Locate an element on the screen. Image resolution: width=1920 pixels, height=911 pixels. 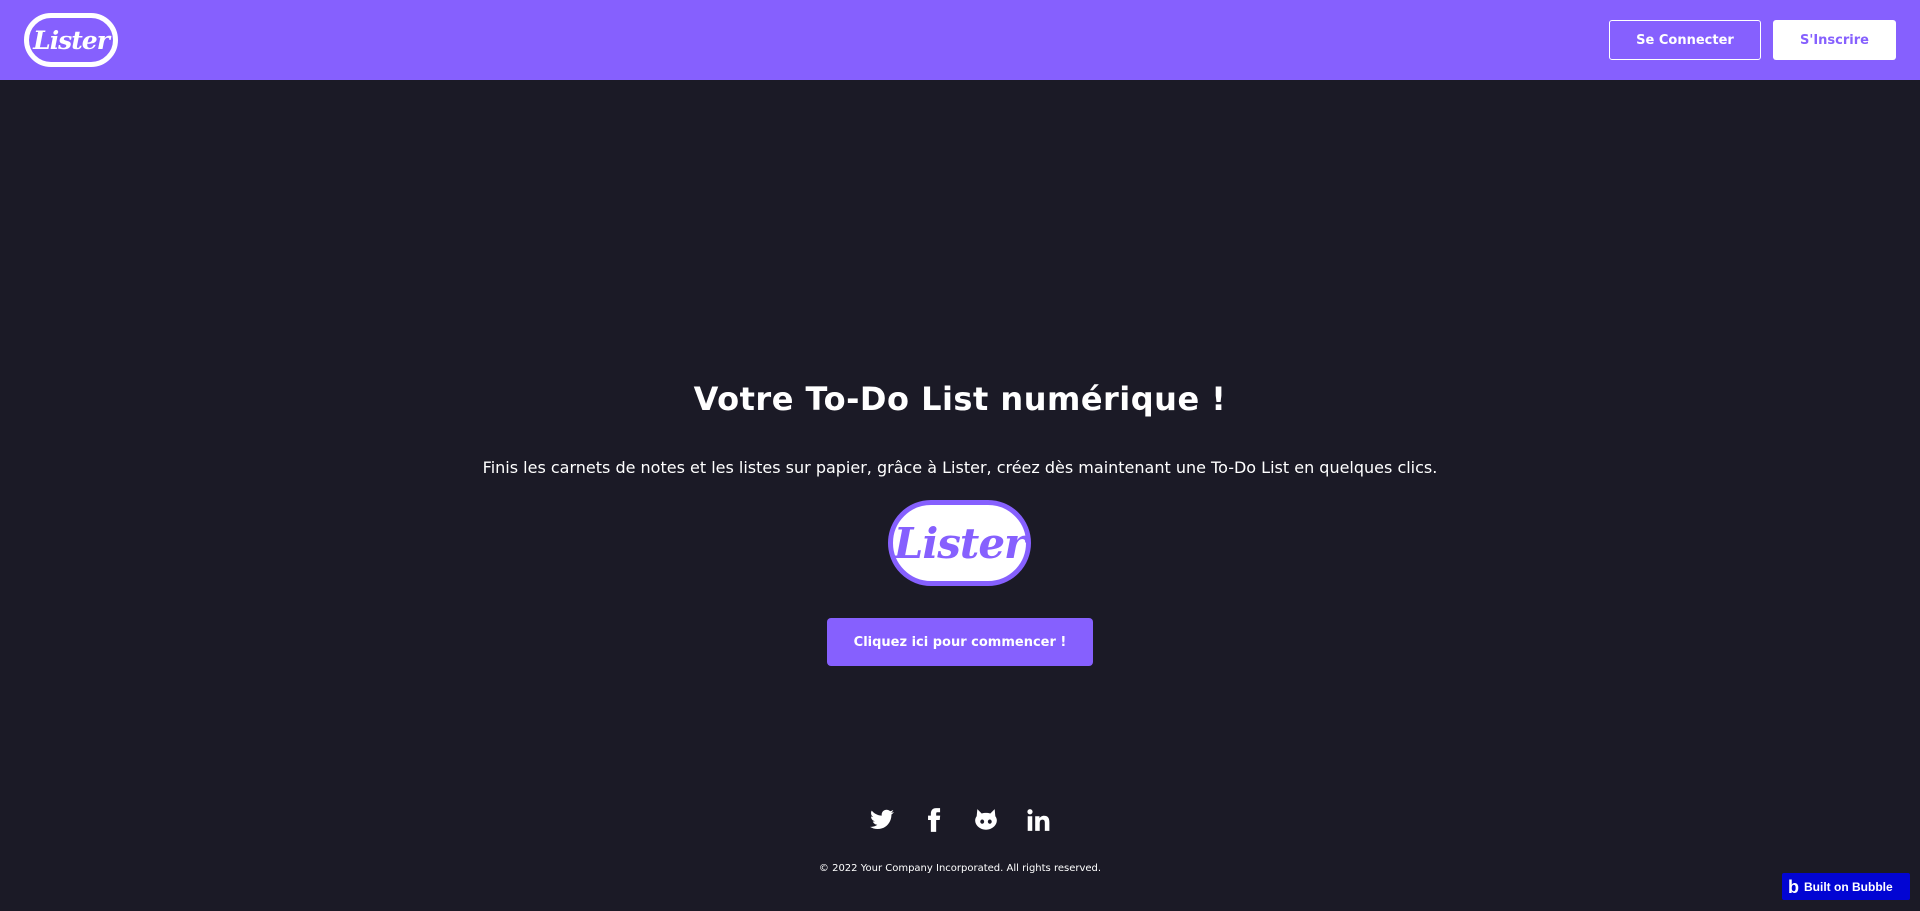
linkedin-icon is located at coordinates (1038, 820).